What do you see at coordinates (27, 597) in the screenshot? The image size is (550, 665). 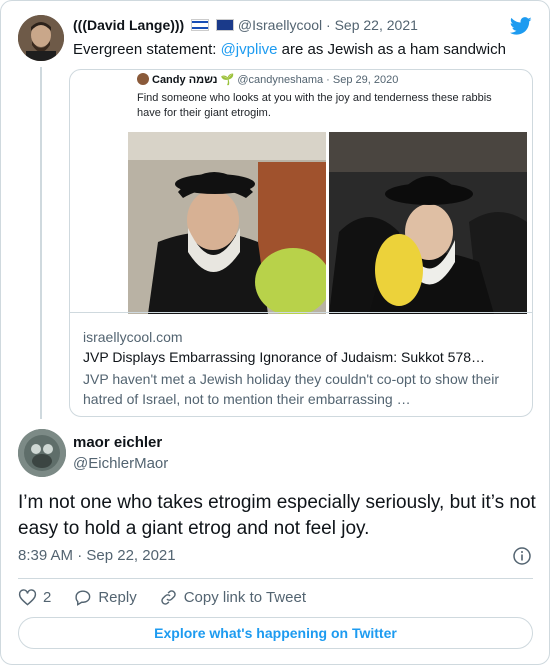 I see `heart-icon` at bounding box center [27, 597].